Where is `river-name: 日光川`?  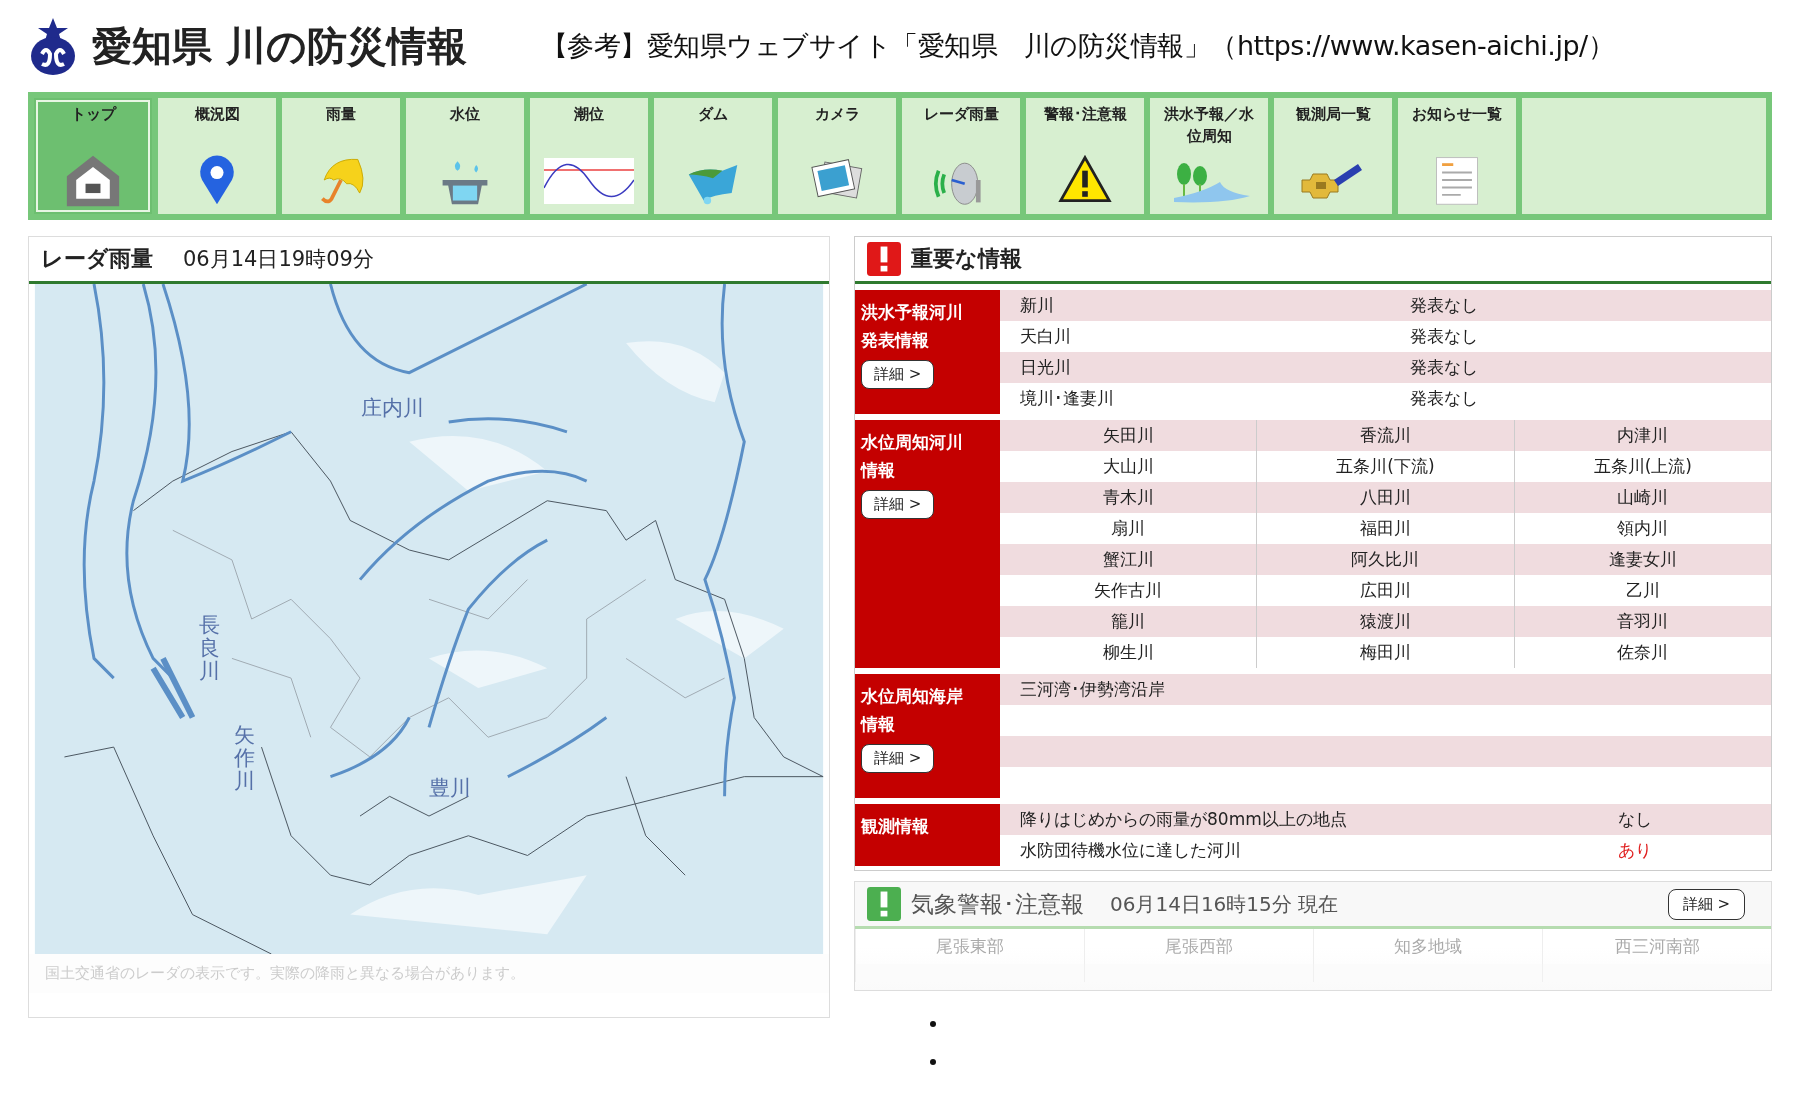 river-name: 日光川 is located at coordinates (1045, 367).